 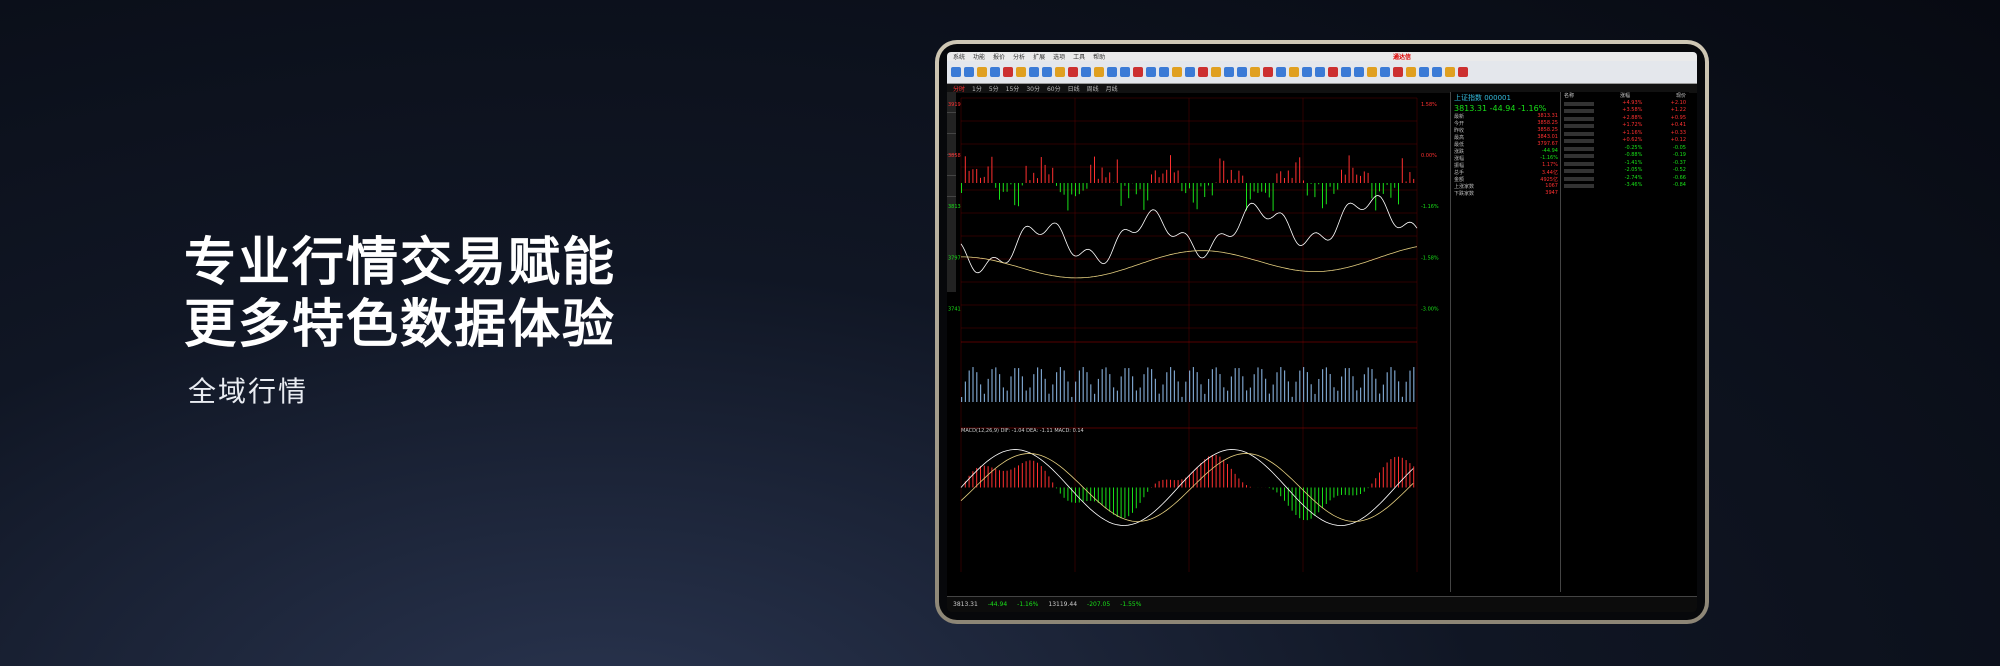 What do you see at coordinates (1019, 56) in the screenshot?
I see `menu-item: 分析` at bounding box center [1019, 56].